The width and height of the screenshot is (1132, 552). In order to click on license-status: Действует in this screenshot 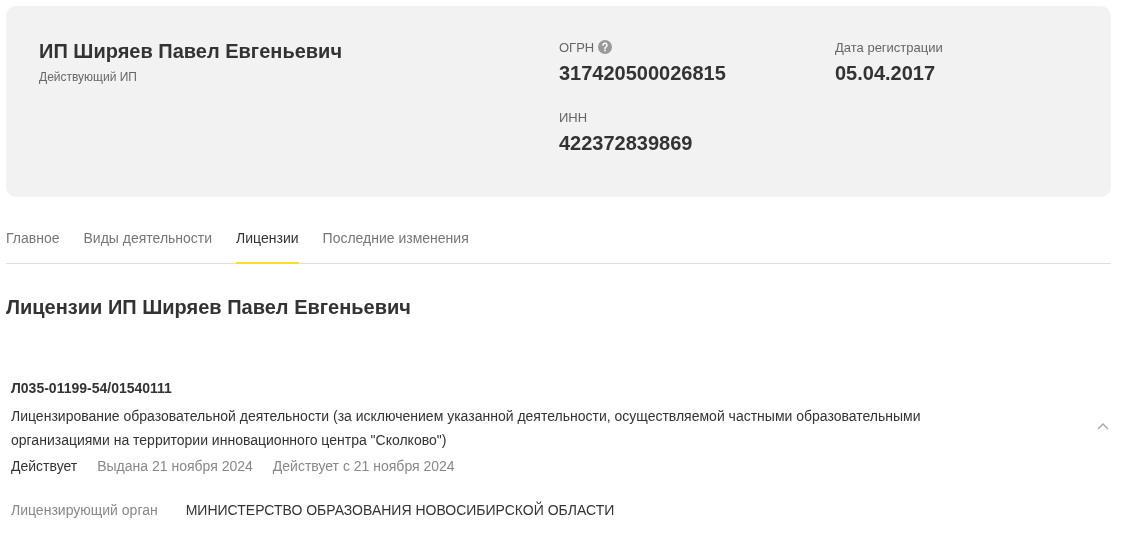, I will do `click(44, 466)`.